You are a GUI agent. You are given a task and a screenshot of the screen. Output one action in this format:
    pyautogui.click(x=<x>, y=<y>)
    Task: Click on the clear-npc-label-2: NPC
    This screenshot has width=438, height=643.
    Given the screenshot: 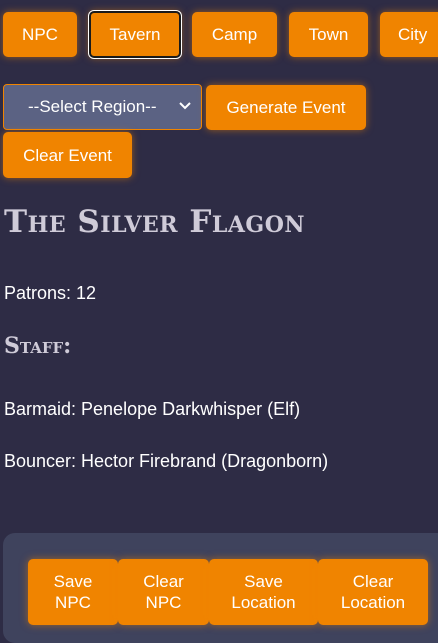 What is the action you would take?
    pyautogui.click(x=163, y=602)
    